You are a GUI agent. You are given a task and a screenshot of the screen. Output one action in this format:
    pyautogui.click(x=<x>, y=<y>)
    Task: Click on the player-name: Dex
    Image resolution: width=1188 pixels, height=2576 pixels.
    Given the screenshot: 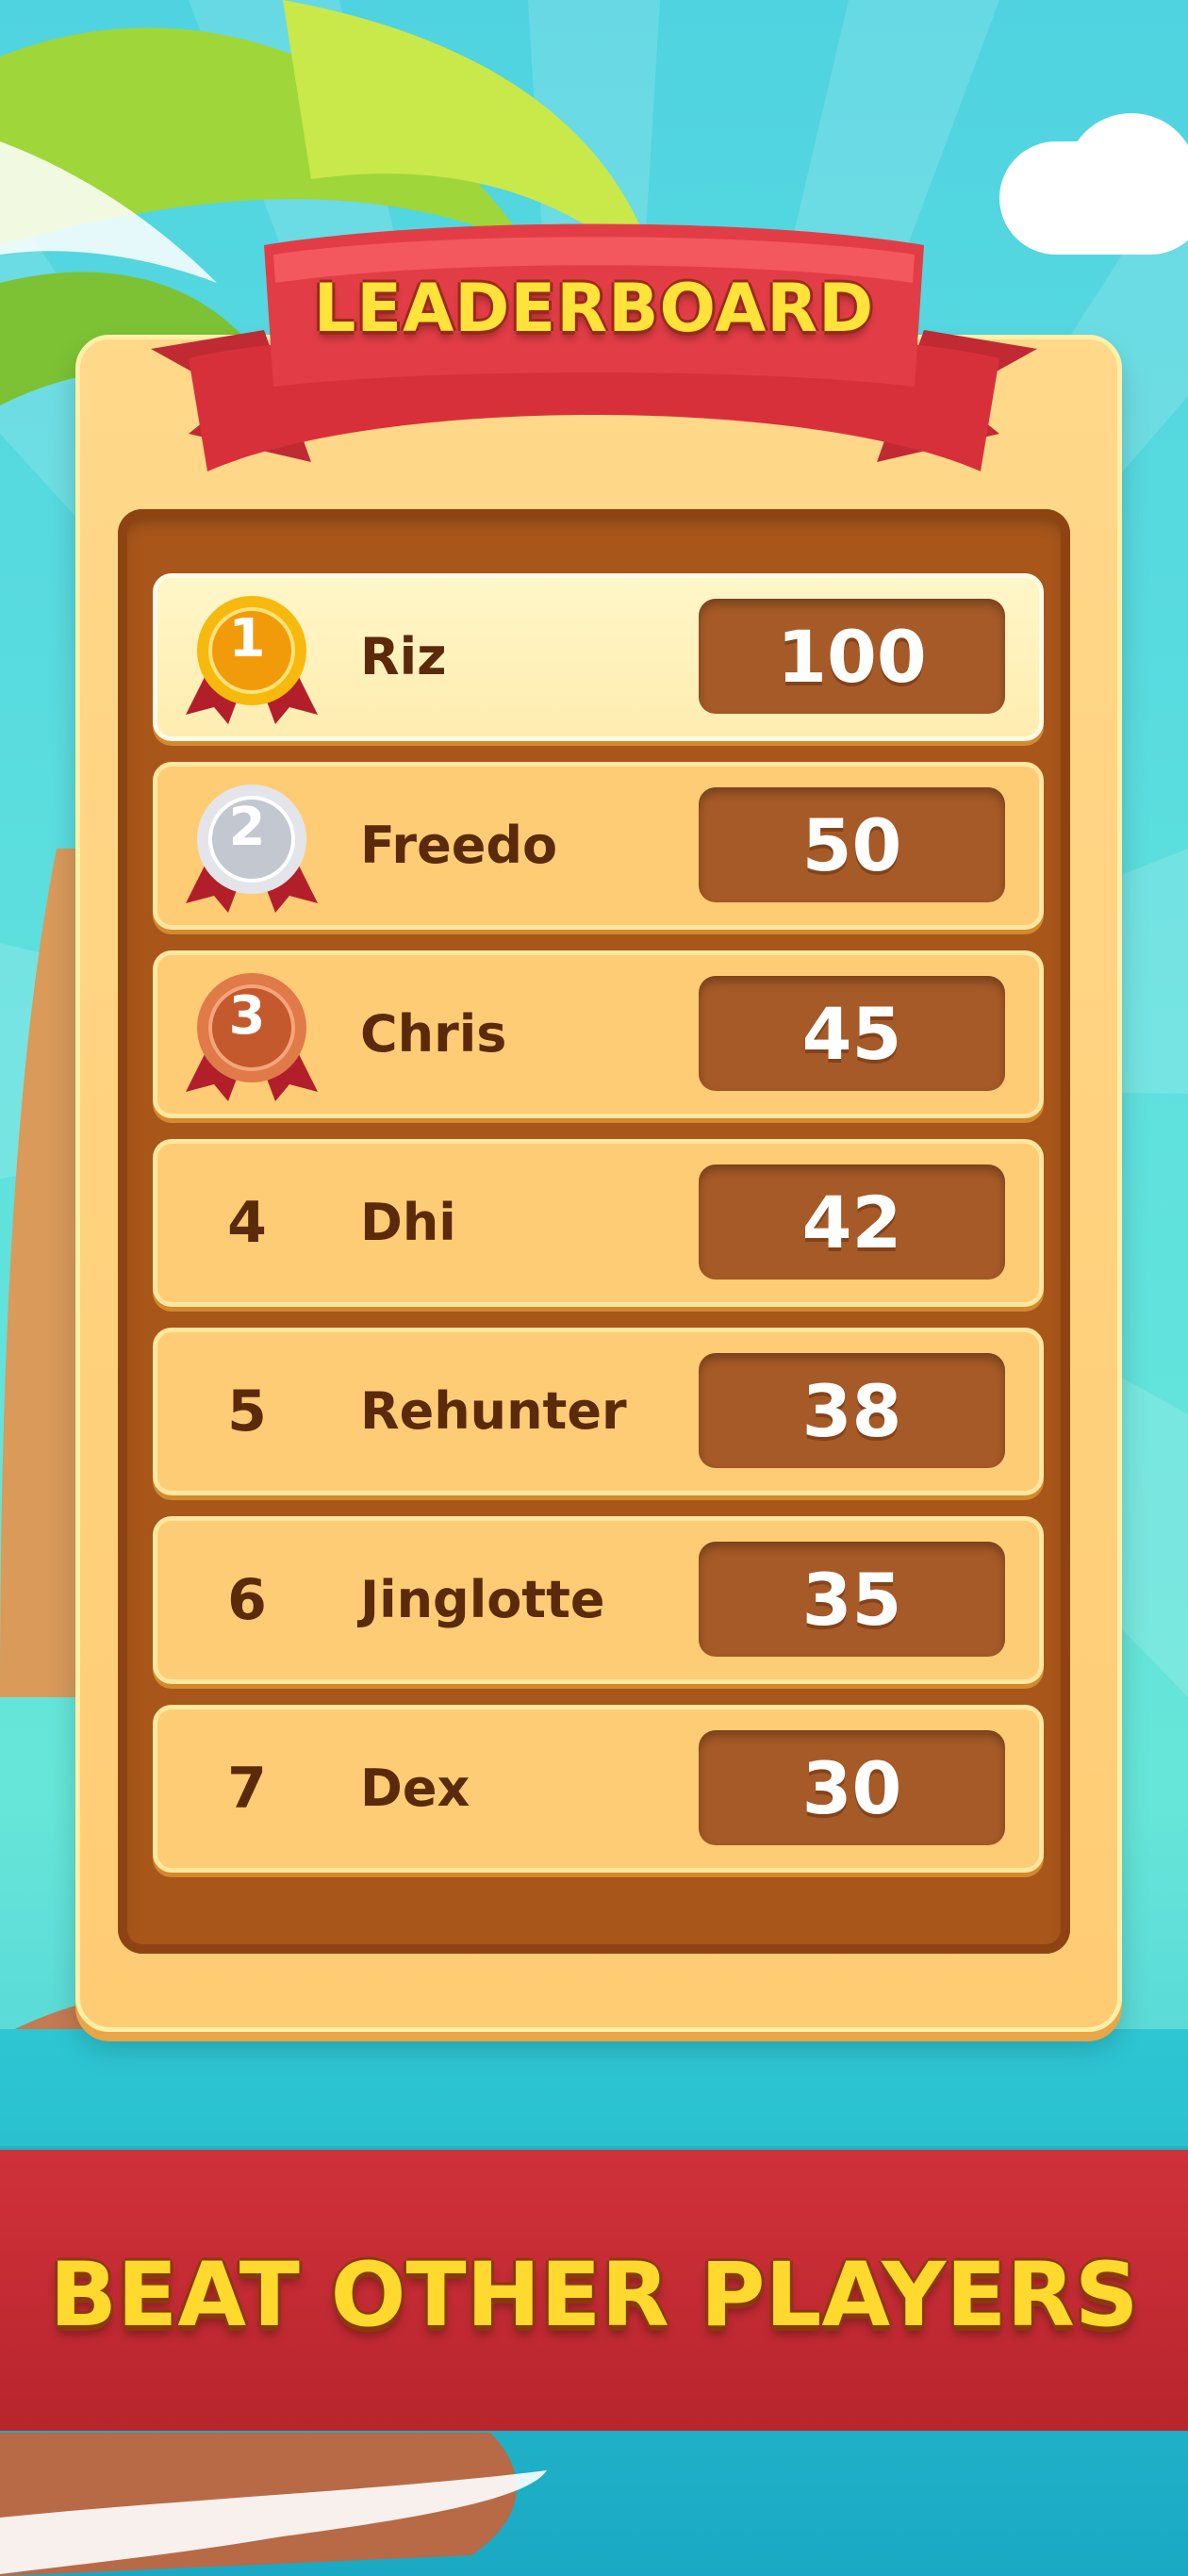 What is the action you would take?
    pyautogui.click(x=415, y=1788)
    